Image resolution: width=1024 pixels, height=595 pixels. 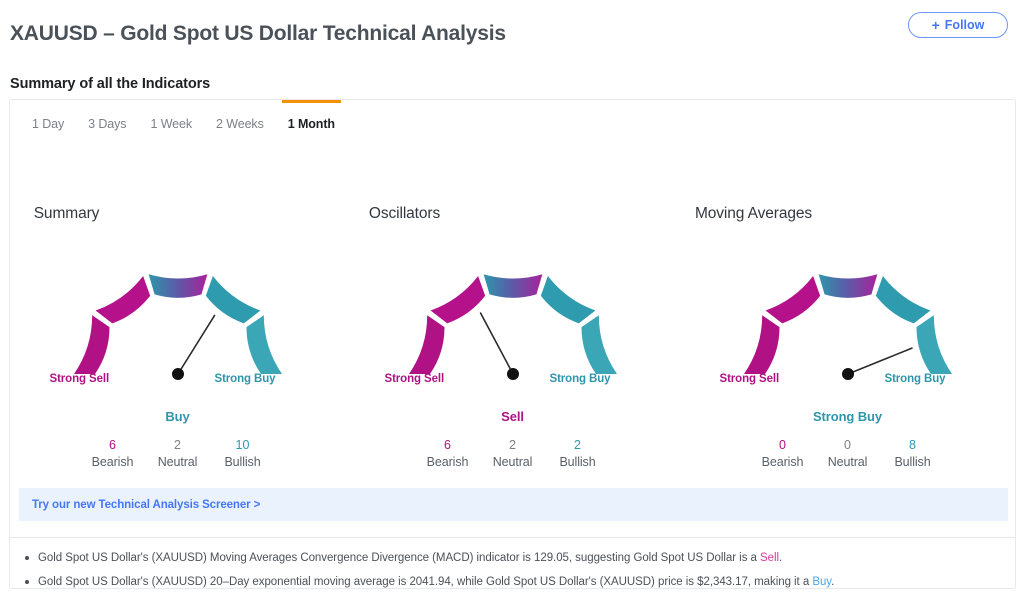 I want to click on follow-button: + Follow, so click(x=958, y=25).